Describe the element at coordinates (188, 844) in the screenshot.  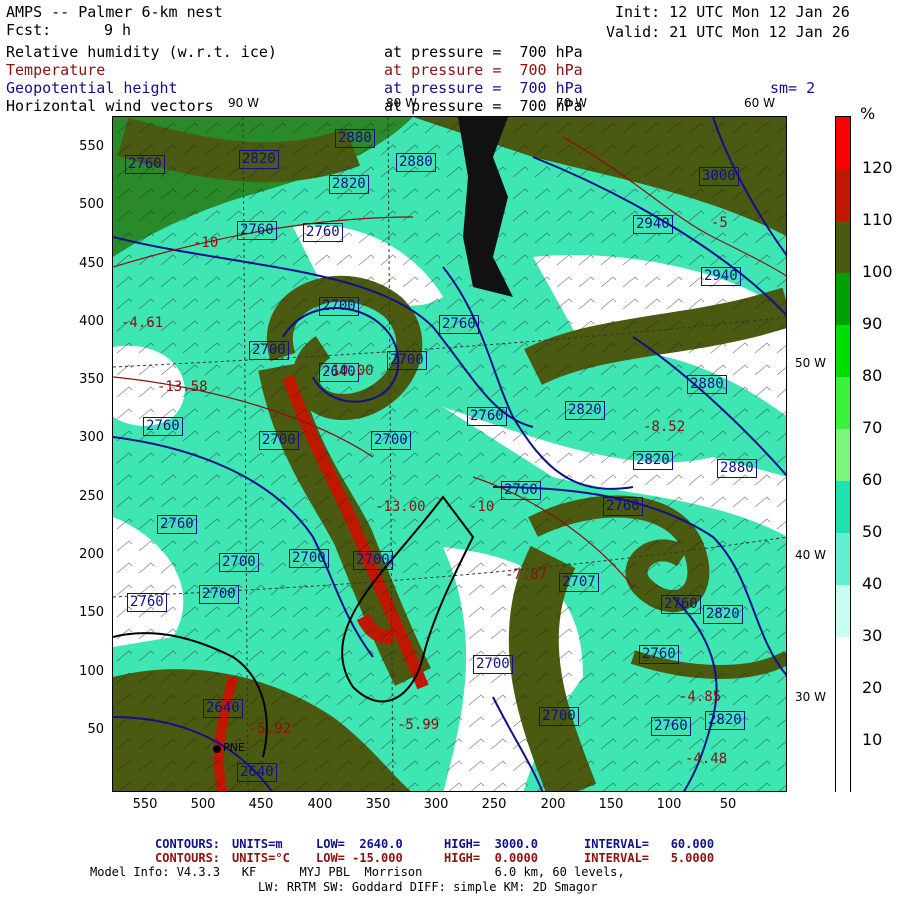
I see `footer-contour1-label: CONTOURS:` at that location.